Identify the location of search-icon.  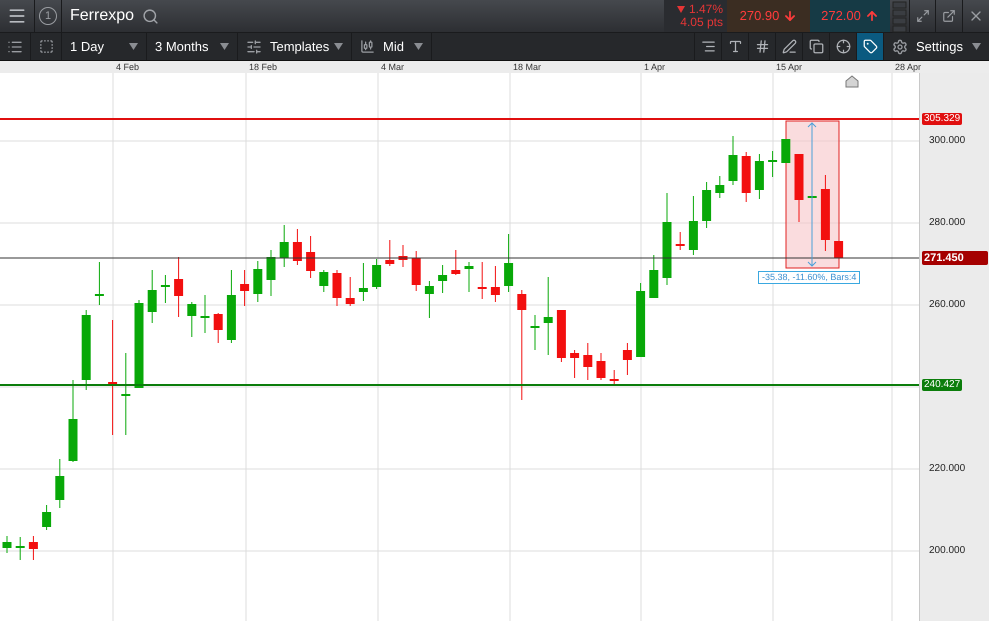
(151, 16).